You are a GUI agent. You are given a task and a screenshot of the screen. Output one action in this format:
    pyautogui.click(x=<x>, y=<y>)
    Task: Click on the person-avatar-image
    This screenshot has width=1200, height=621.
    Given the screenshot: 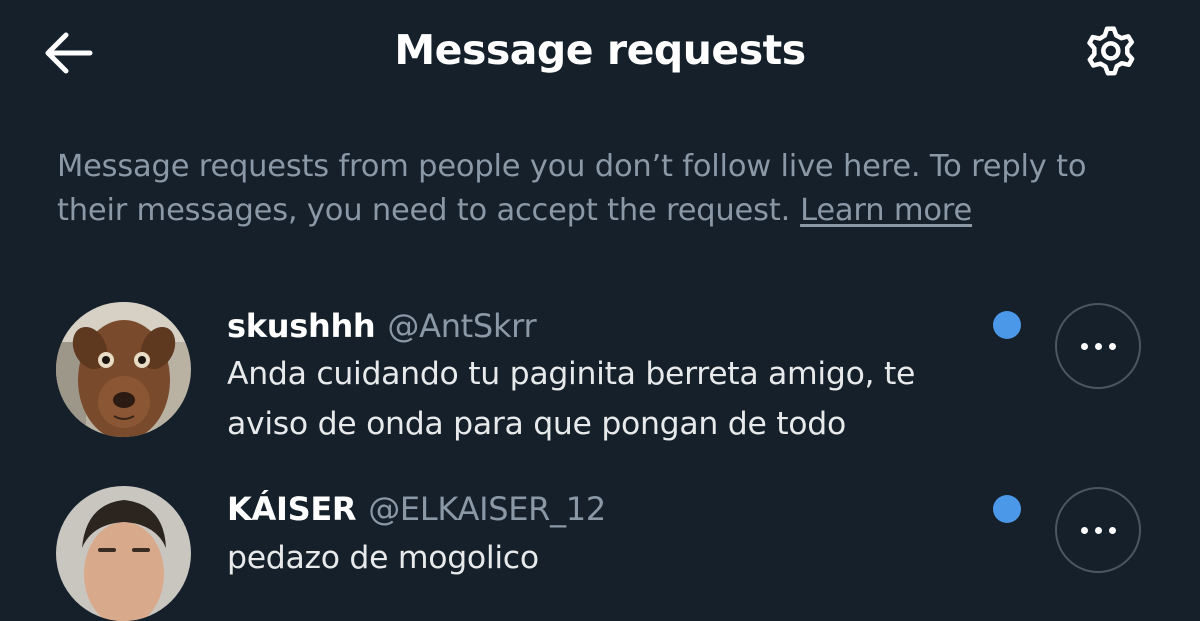 What is the action you would take?
    pyautogui.click(x=123, y=553)
    